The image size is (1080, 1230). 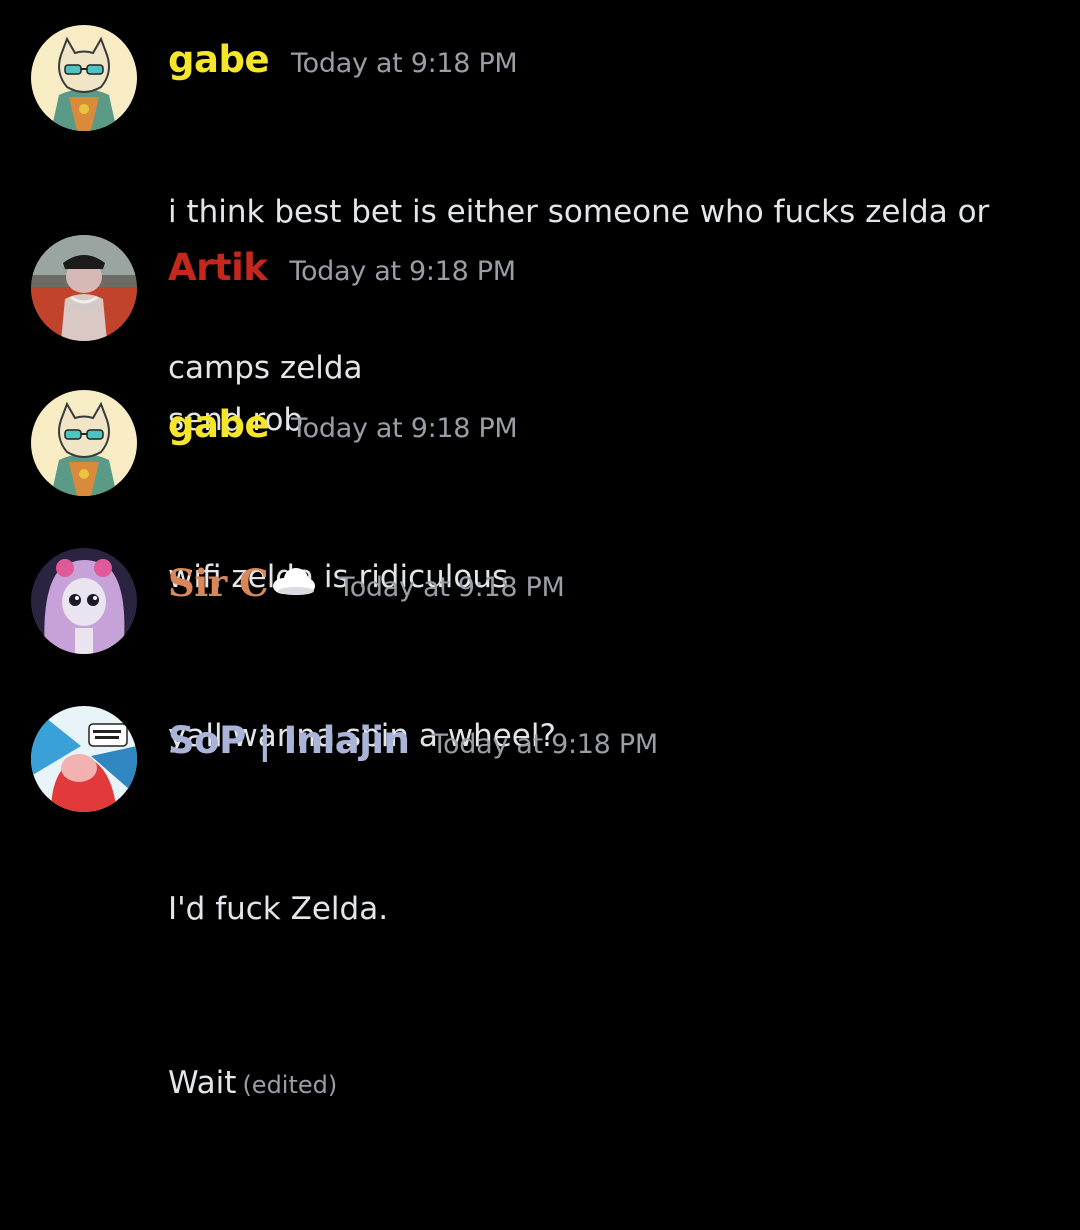 I want to click on anime-girl-avatar-icon, so click(x=84, y=601).